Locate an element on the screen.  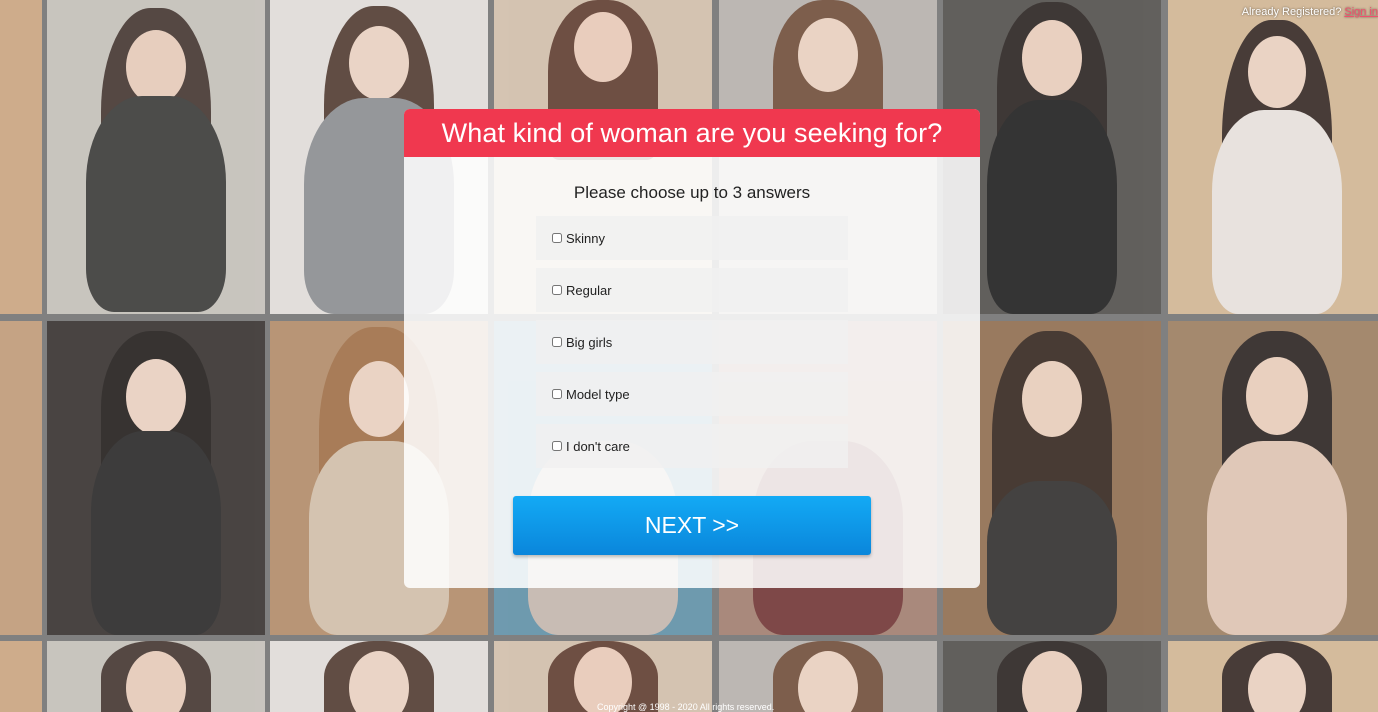
login-prompt: Already Registered? Sign in is located at coordinates (1310, 12).